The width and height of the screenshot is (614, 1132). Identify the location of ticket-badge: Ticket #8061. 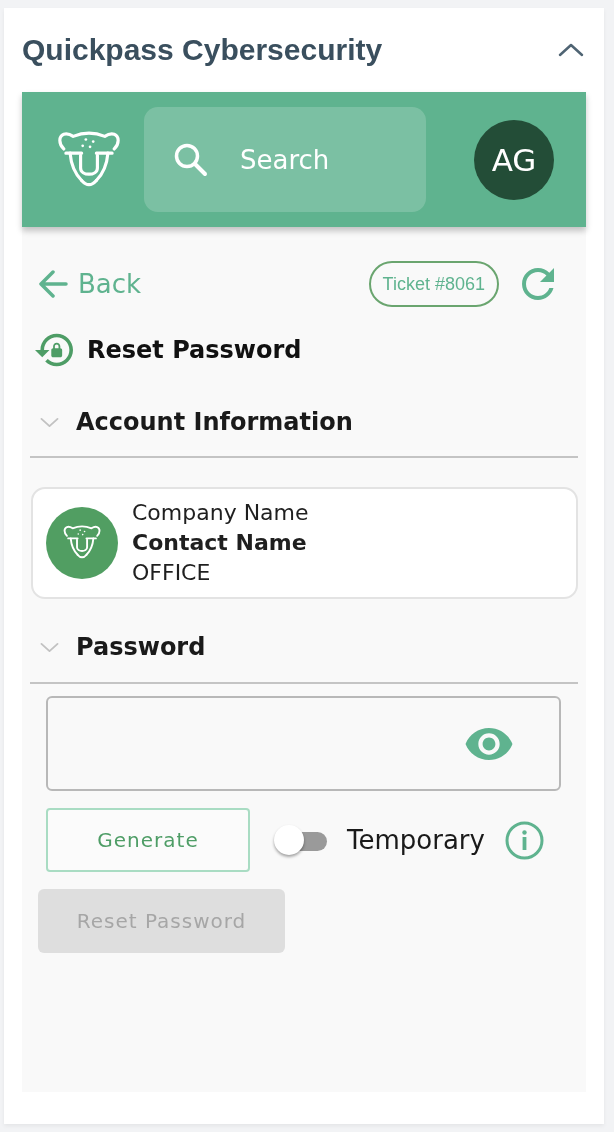
(433, 284).